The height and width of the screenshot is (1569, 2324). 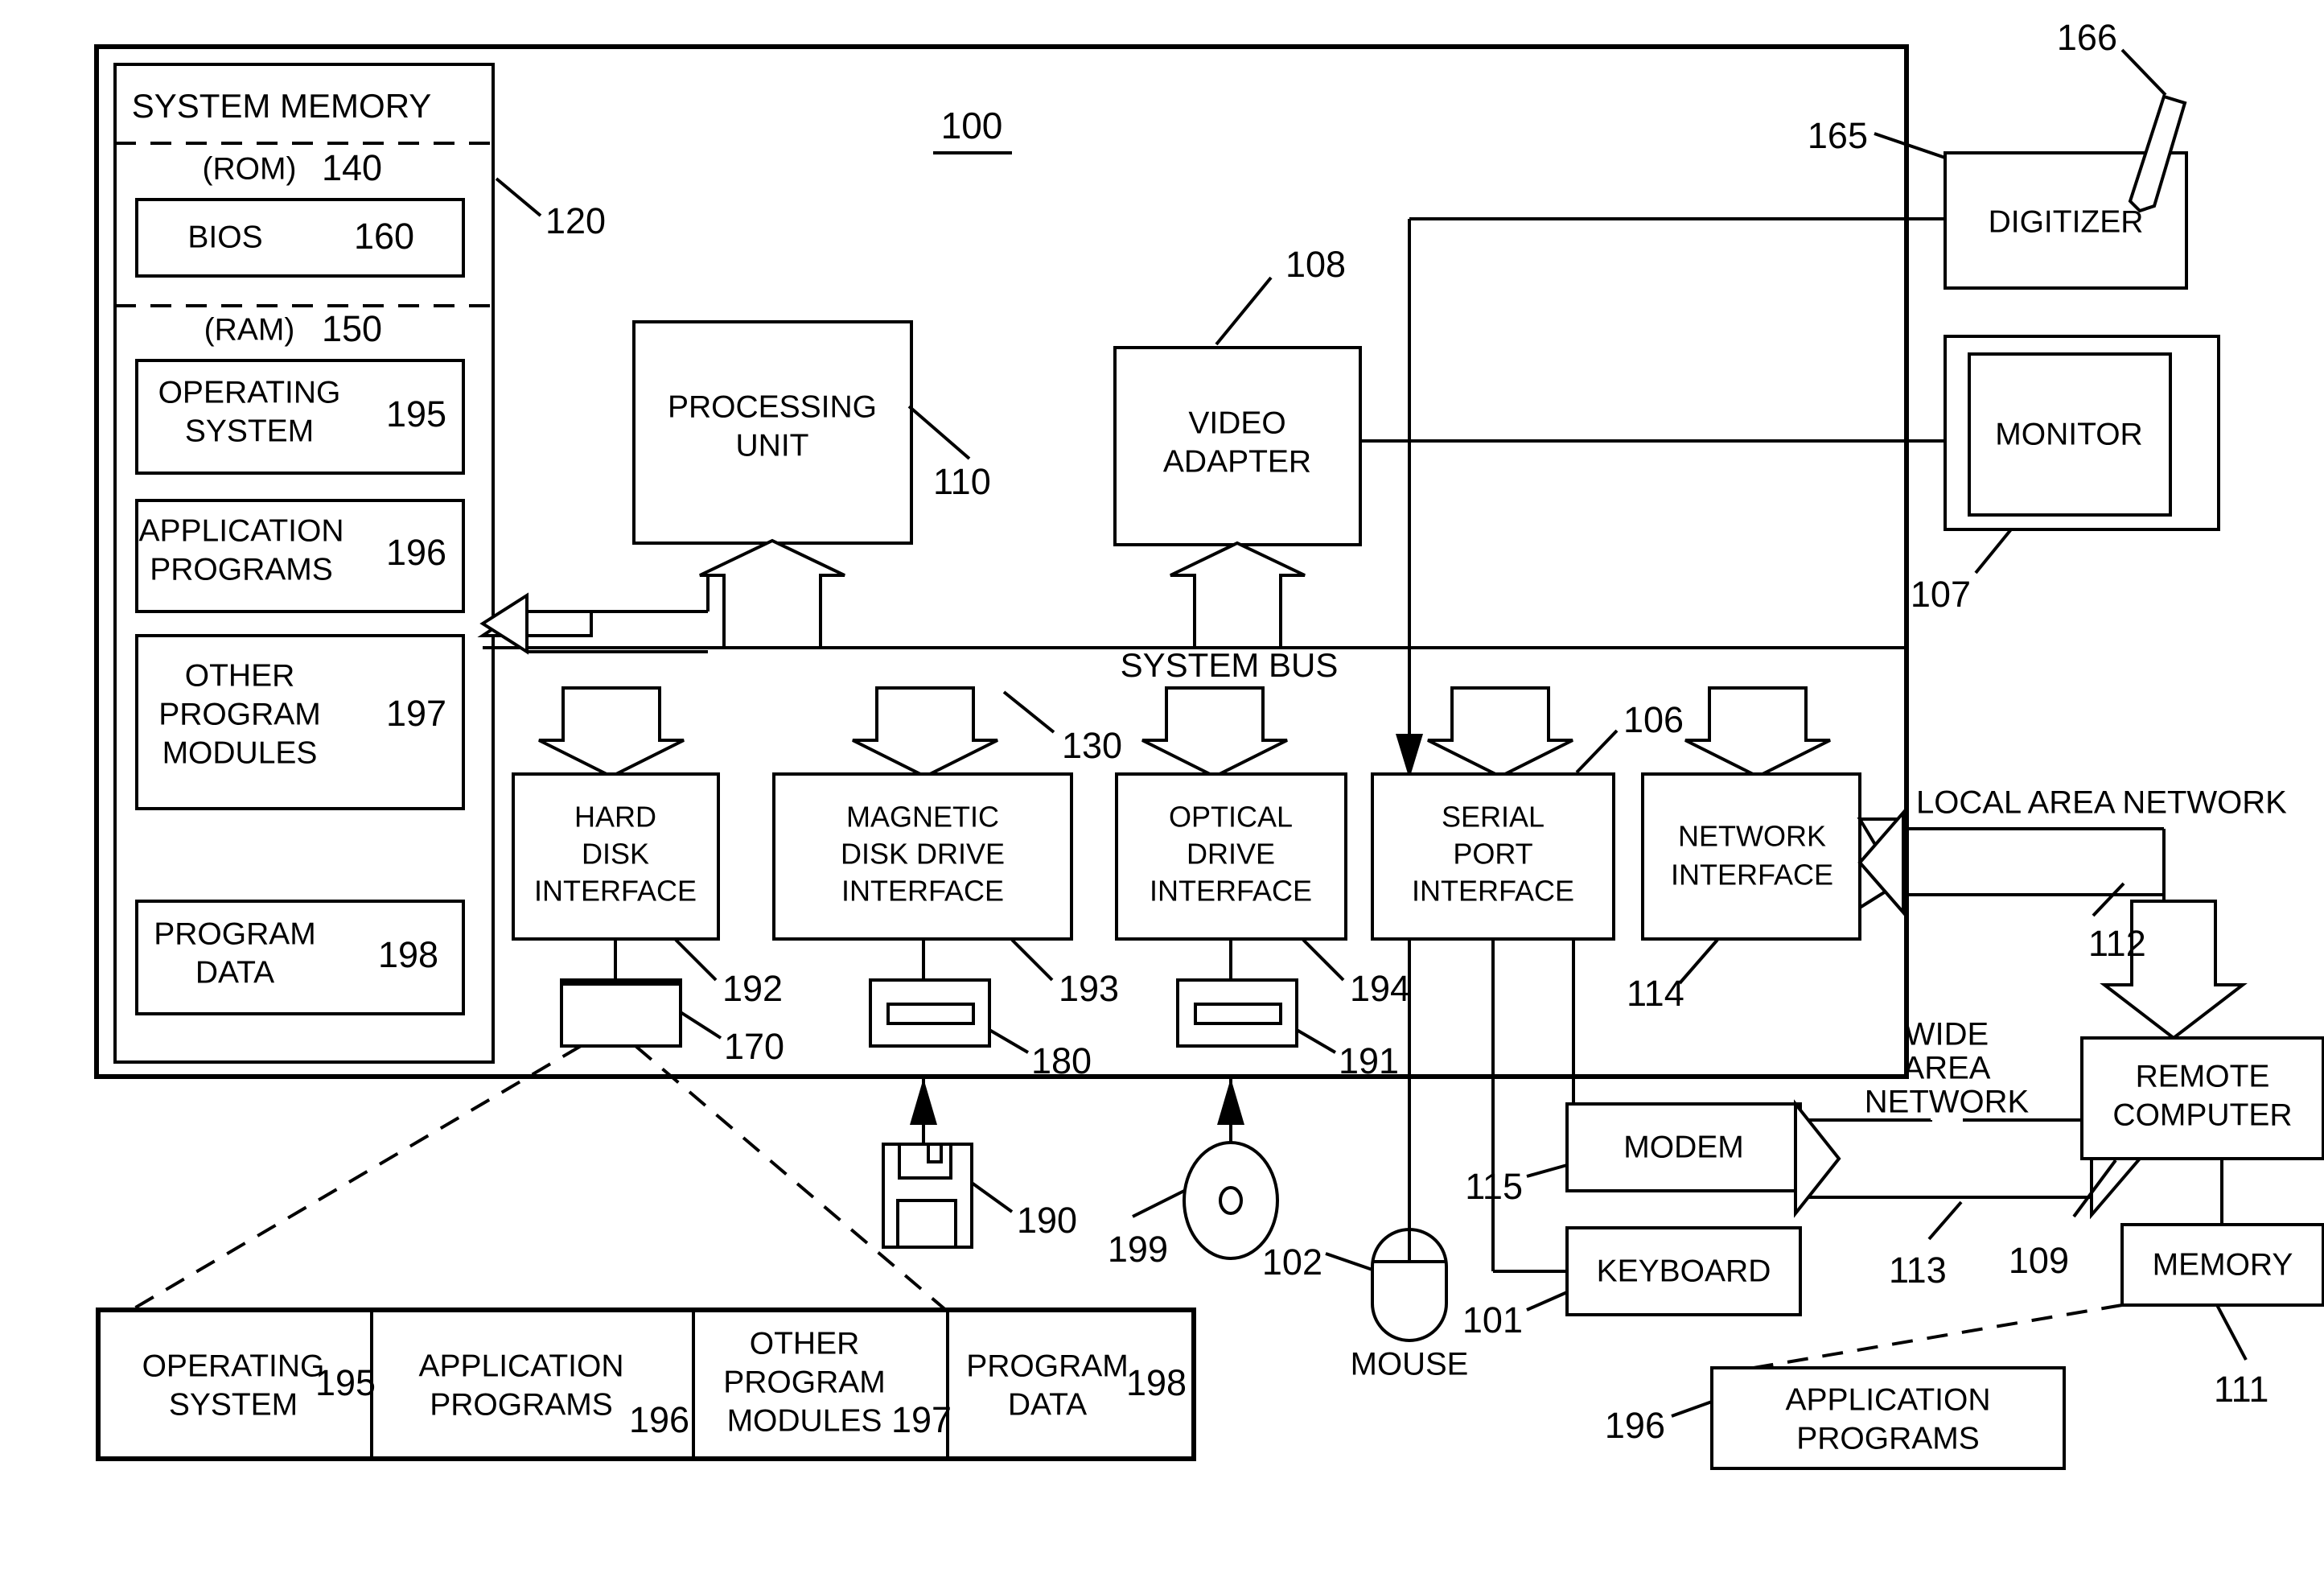 I want to click on network-interface-line1: NETWORK, so click(x=1752, y=837).